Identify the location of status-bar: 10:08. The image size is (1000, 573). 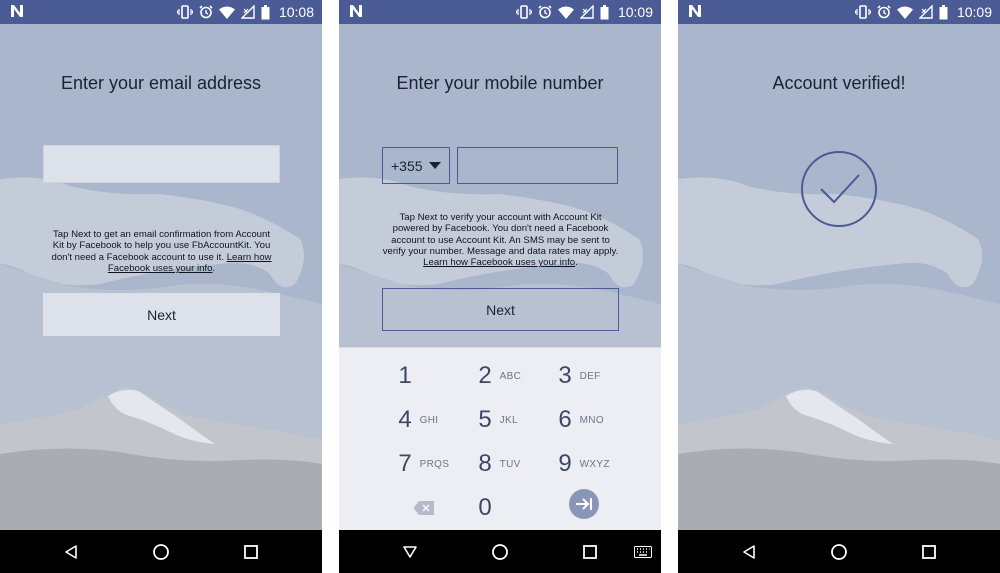
(161, 12).